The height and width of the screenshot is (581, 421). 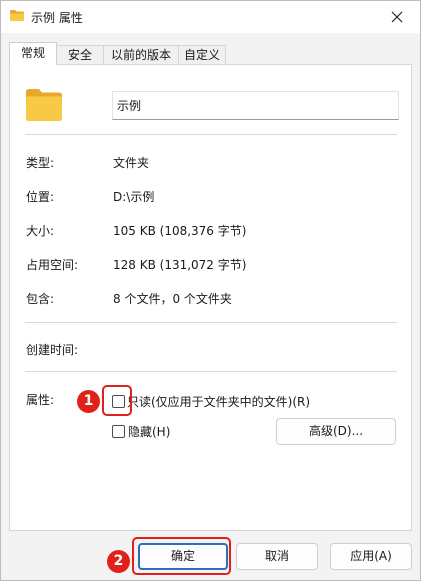 What do you see at coordinates (218, 401) in the screenshot?
I see `readonly-label: 只读(仅应用于文件夹中的文件)(R)` at bounding box center [218, 401].